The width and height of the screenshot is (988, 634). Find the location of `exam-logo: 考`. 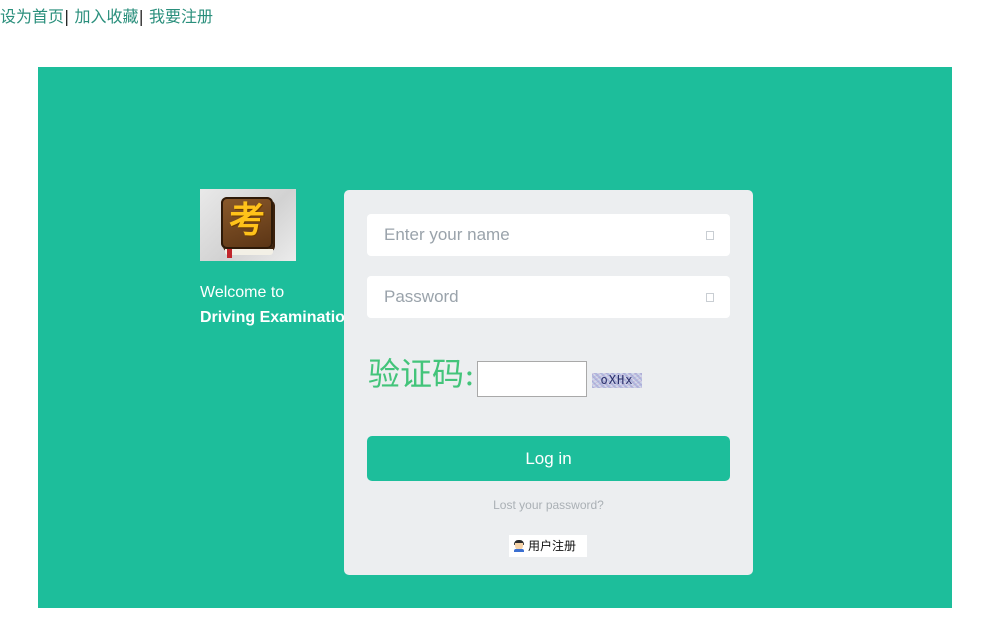

exam-logo: 考 is located at coordinates (248, 225).